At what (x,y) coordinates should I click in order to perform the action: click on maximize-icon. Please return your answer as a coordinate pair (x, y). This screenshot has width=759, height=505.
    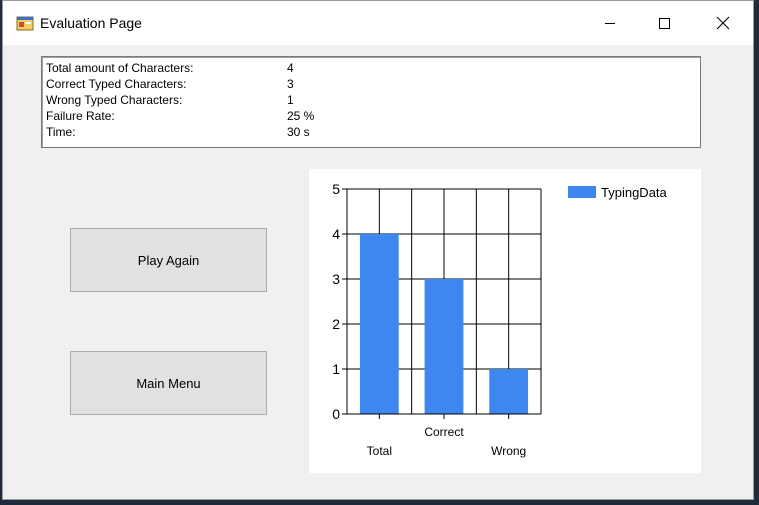
    Looking at the image, I should click on (664, 23).